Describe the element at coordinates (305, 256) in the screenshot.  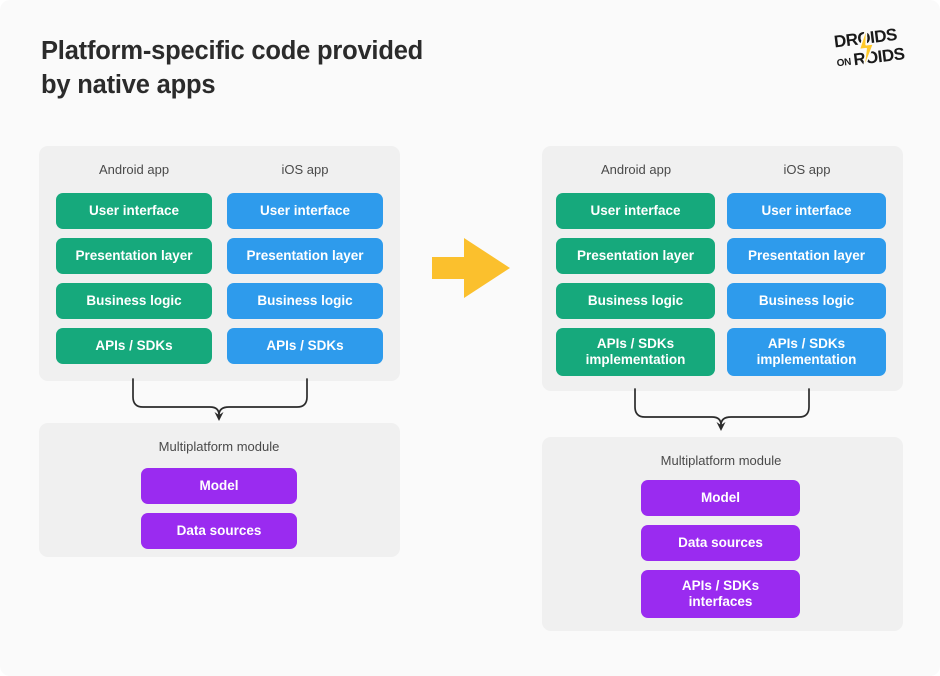
I see `before-ios-box-presentation-layer: Presentation layer` at that location.